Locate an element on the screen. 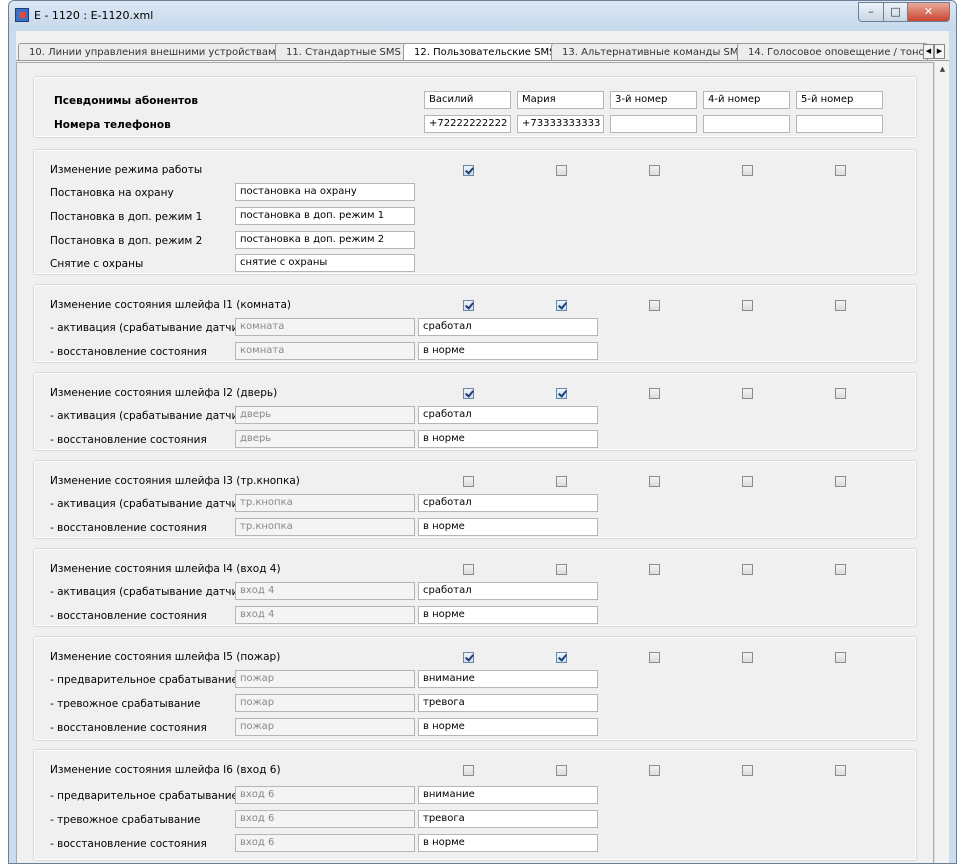  loop-row-label: - активация (срабатывание датчика) is located at coordinates (153, 504).